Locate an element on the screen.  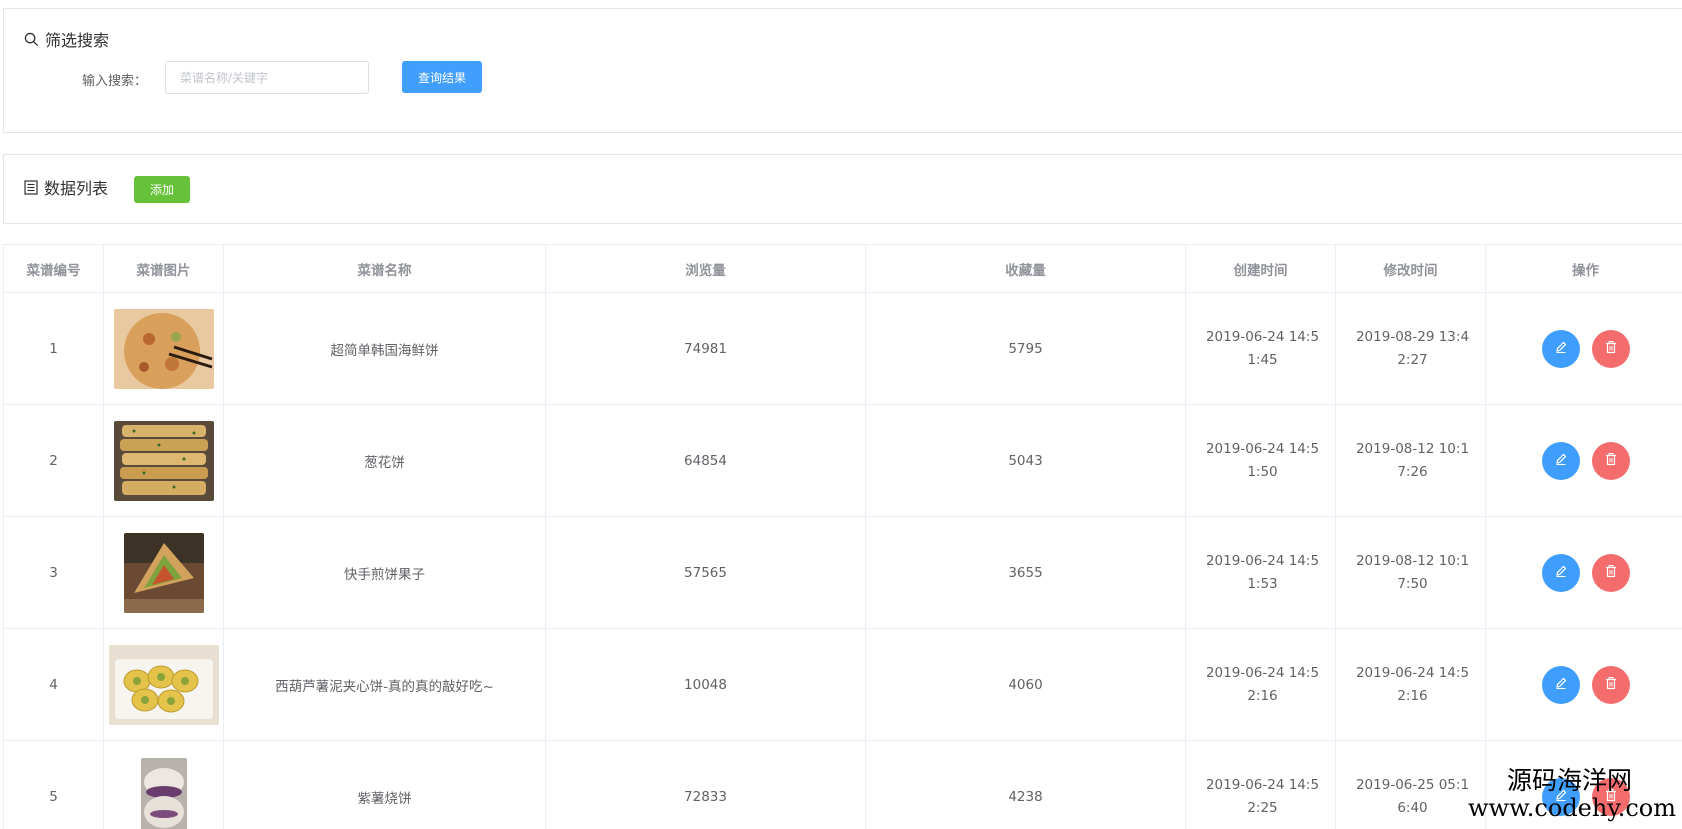
cell-created: 2019-06-24 14:52:16 is located at coordinates (1261, 684).